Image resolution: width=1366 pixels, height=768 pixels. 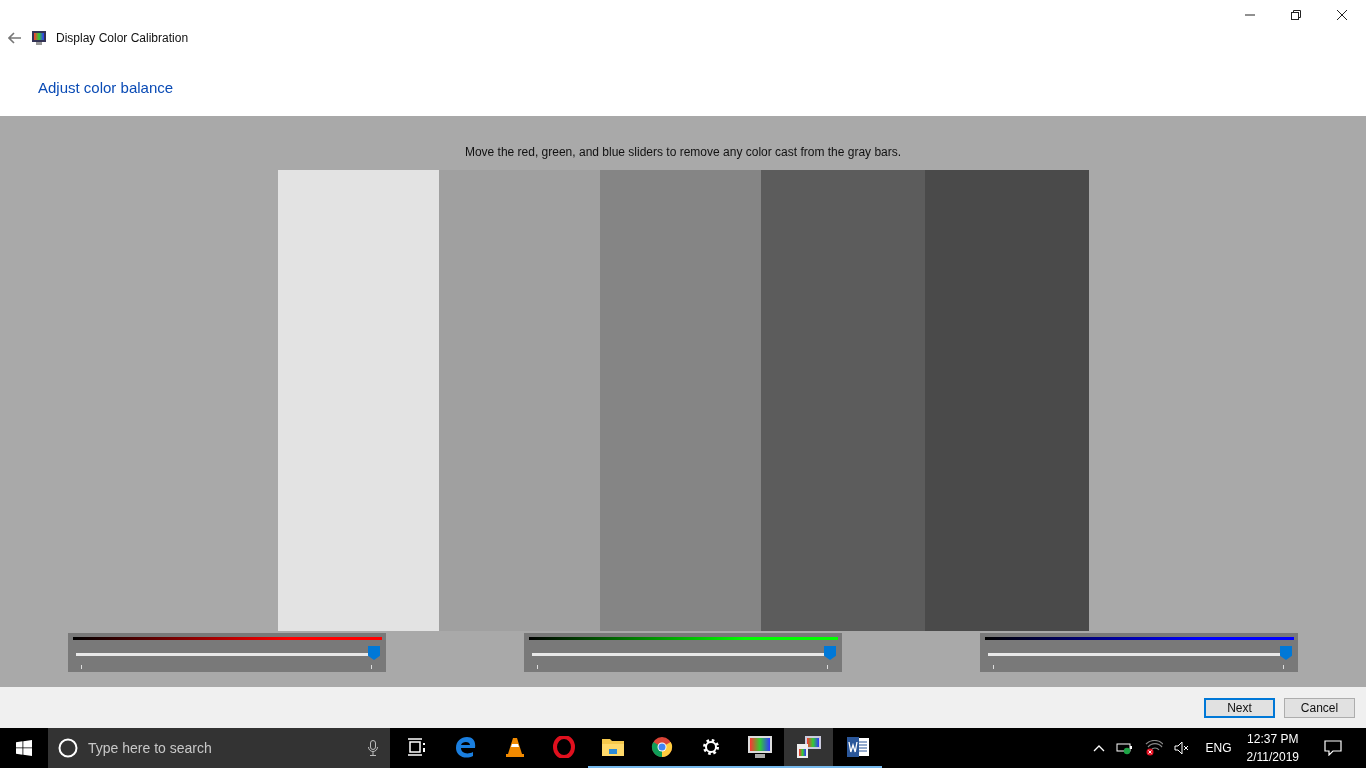 What do you see at coordinates (1296, 15) in the screenshot?
I see `maximize-icon` at bounding box center [1296, 15].